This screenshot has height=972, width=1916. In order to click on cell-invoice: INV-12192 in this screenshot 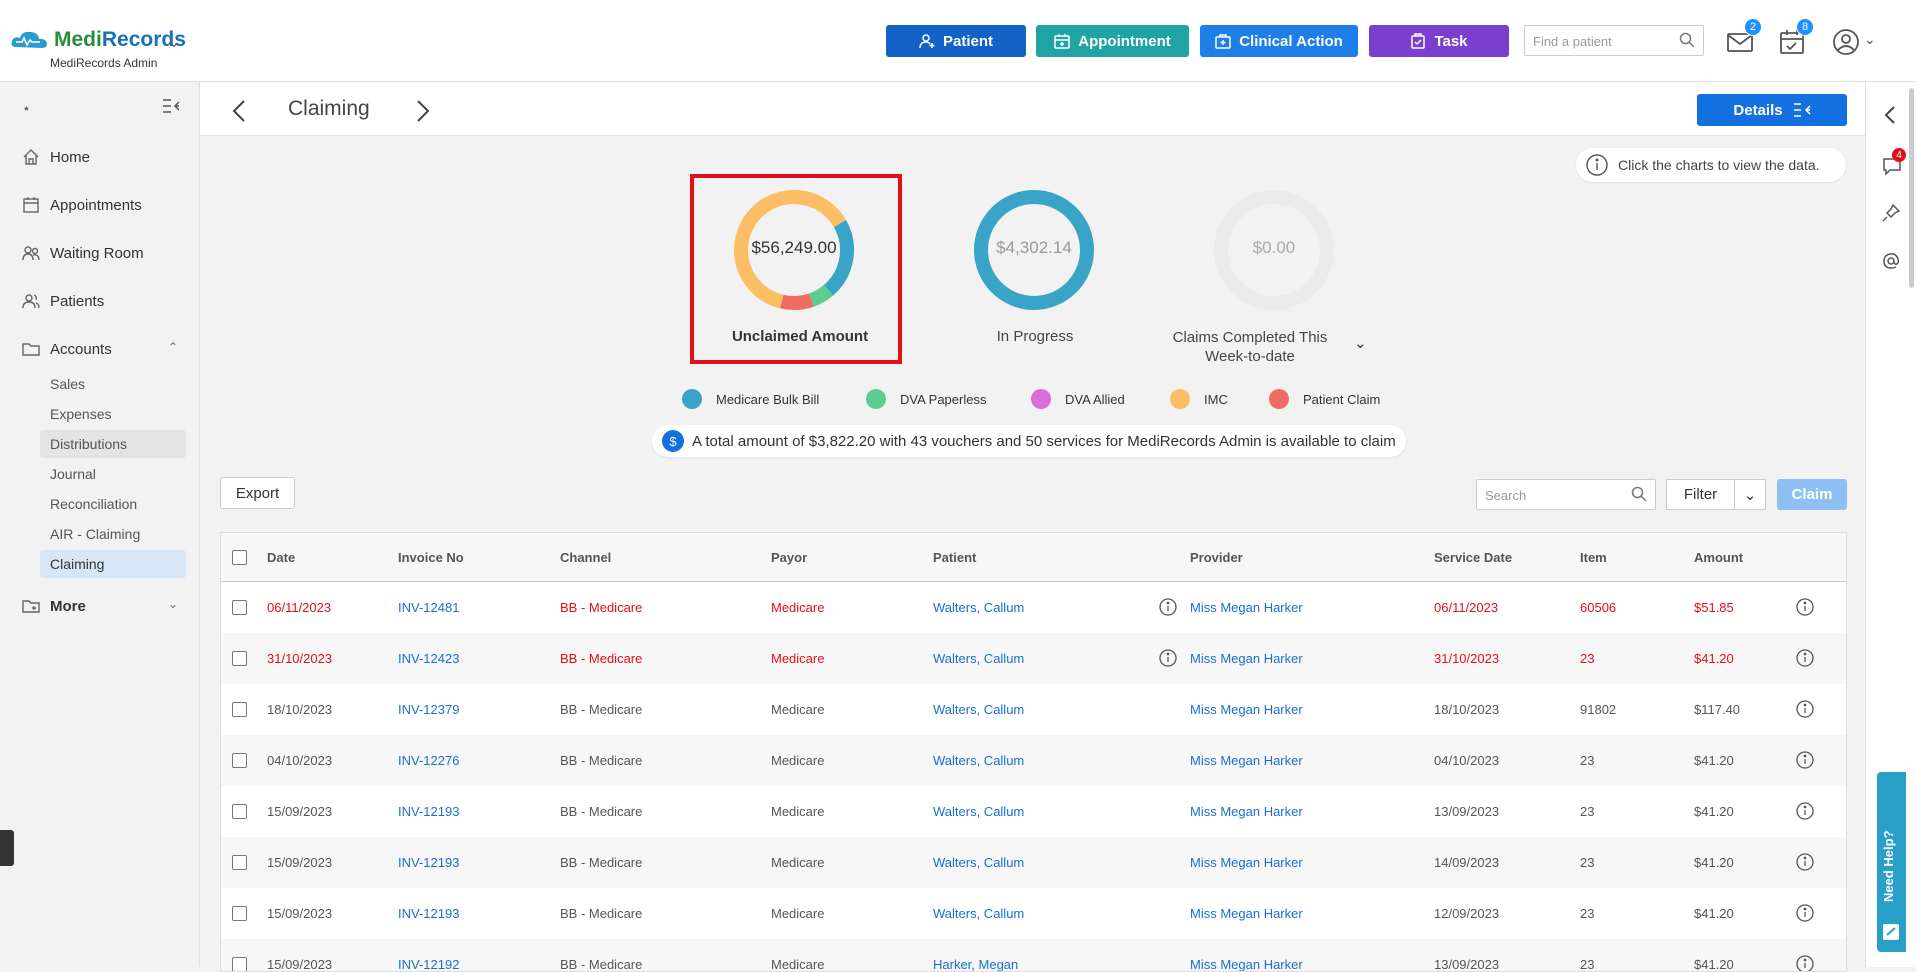, I will do `click(428, 964)`.